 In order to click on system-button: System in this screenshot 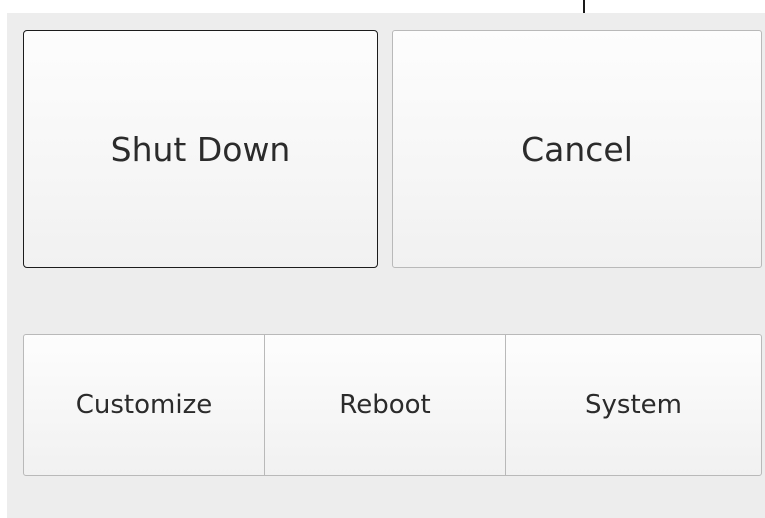, I will do `click(633, 405)`.